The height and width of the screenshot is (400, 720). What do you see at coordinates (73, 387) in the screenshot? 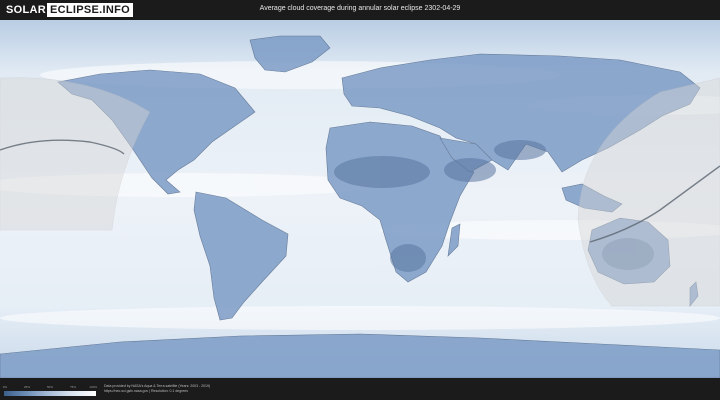
I see `scale-tick-75: 75%` at bounding box center [73, 387].